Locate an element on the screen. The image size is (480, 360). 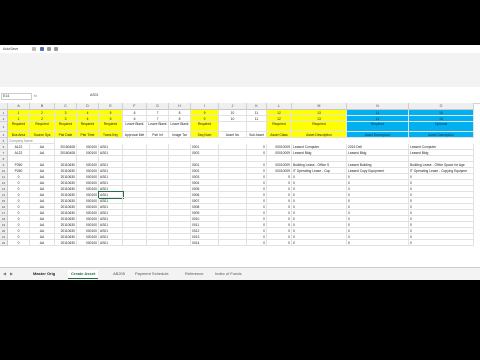
data-cell: 20110630 is located at coordinates (66, 243).